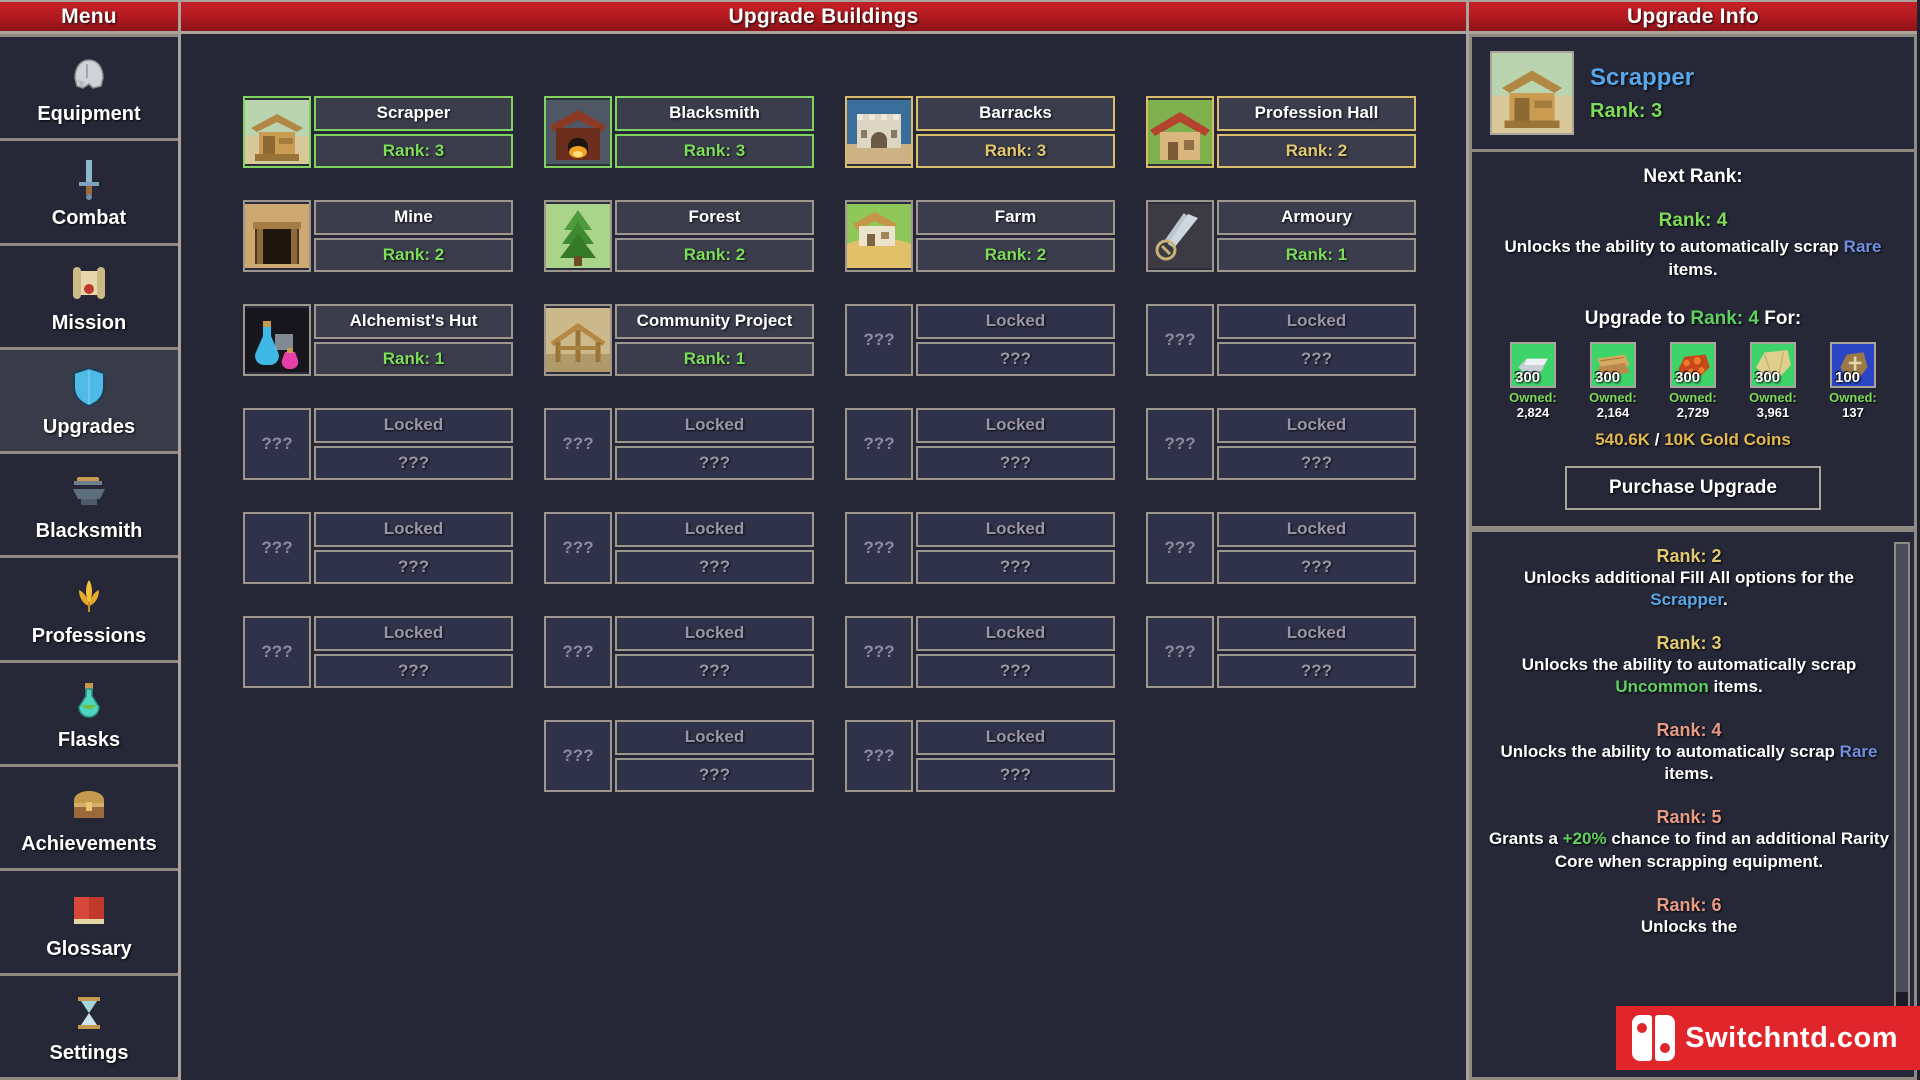 Image resolution: width=1920 pixels, height=1080 pixels. Describe the element at coordinates (89, 1026) in the screenshot. I see `sidebar-item-settings: Settings` at that location.